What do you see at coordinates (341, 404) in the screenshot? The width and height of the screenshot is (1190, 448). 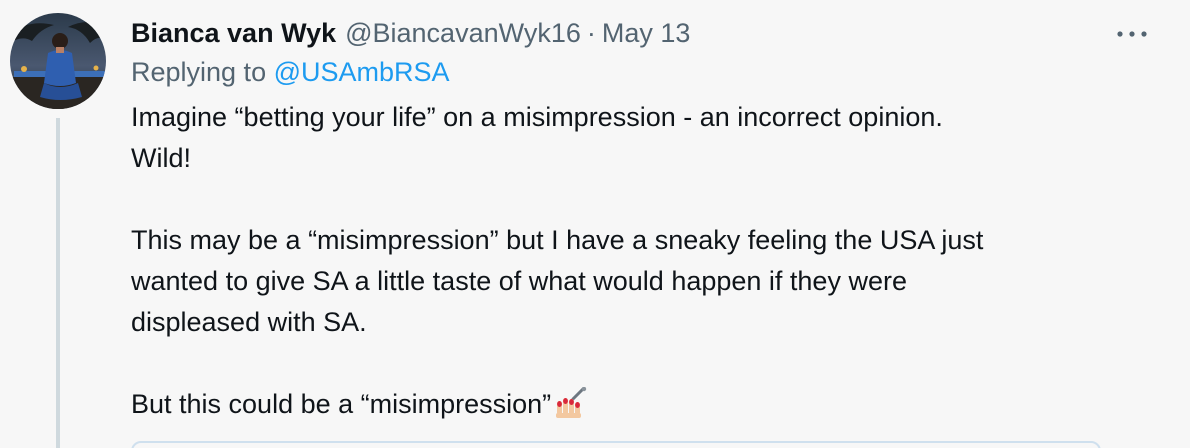 I see `text-line: But this could be a “misimpression”` at bounding box center [341, 404].